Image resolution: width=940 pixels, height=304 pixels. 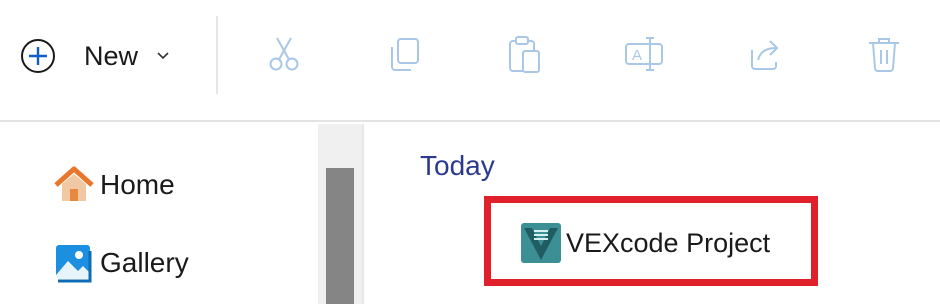 What do you see at coordinates (363, 214) in the screenshot?
I see `pane-divider` at bounding box center [363, 214].